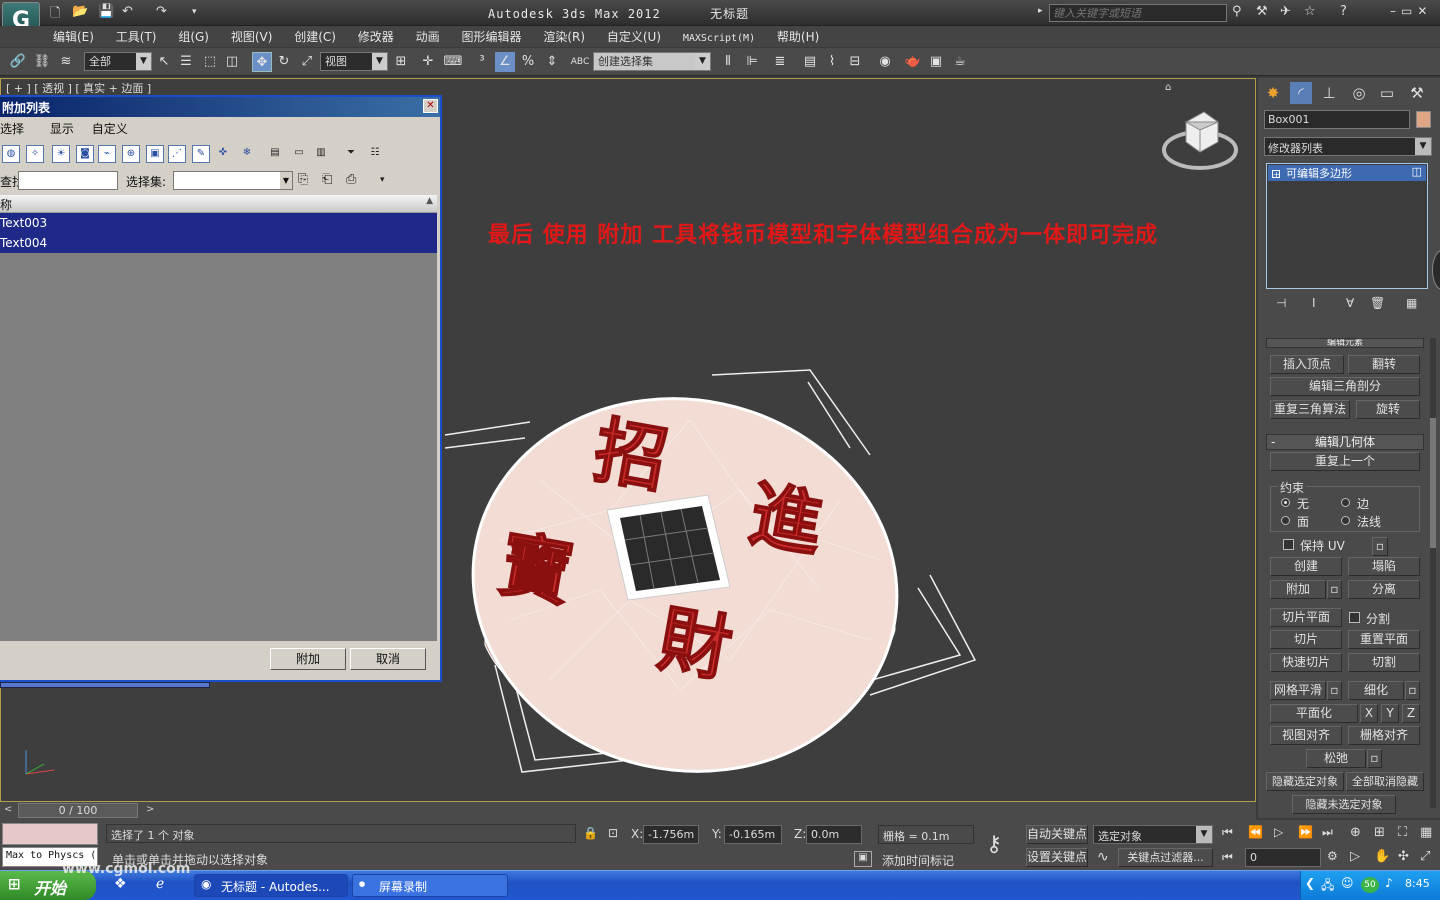  What do you see at coordinates (1379, 832) in the screenshot?
I see `zoom-all-icon: ⊞` at bounding box center [1379, 832].